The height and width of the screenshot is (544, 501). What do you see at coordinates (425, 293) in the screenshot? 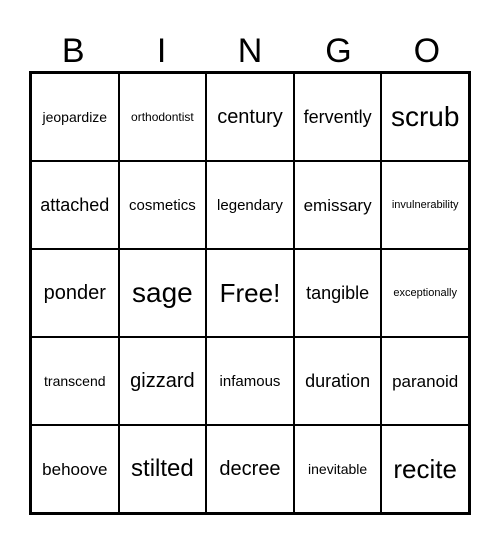
I see `bingo-cell: exceptionally` at bounding box center [425, 293].